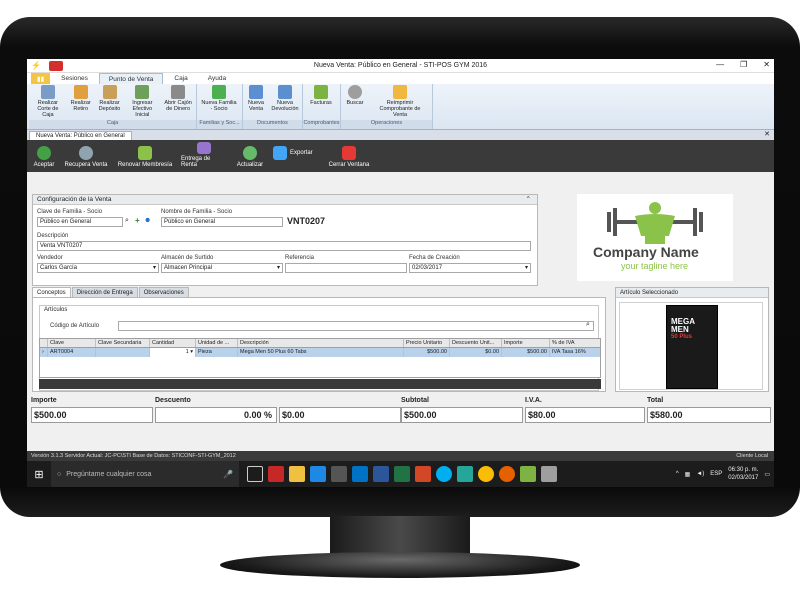  Describe the element at coordinates (272, 124) in the screenshot. I see `group-name-documentos: Documentos` at that location.